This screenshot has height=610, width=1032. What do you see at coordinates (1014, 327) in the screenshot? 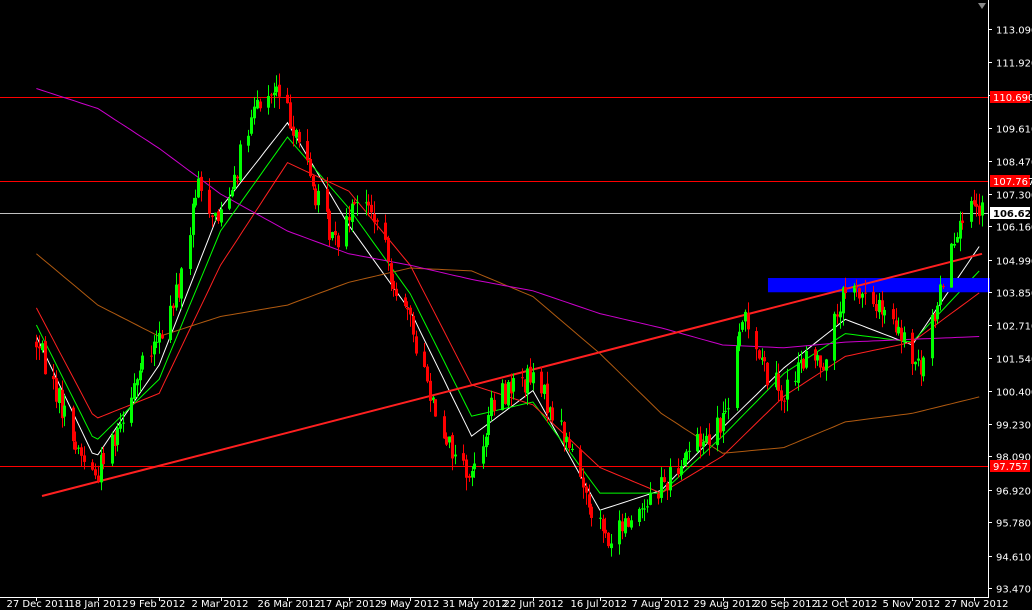
I see `price-tick-label: 102.710` at bounding box center [1014, 327].